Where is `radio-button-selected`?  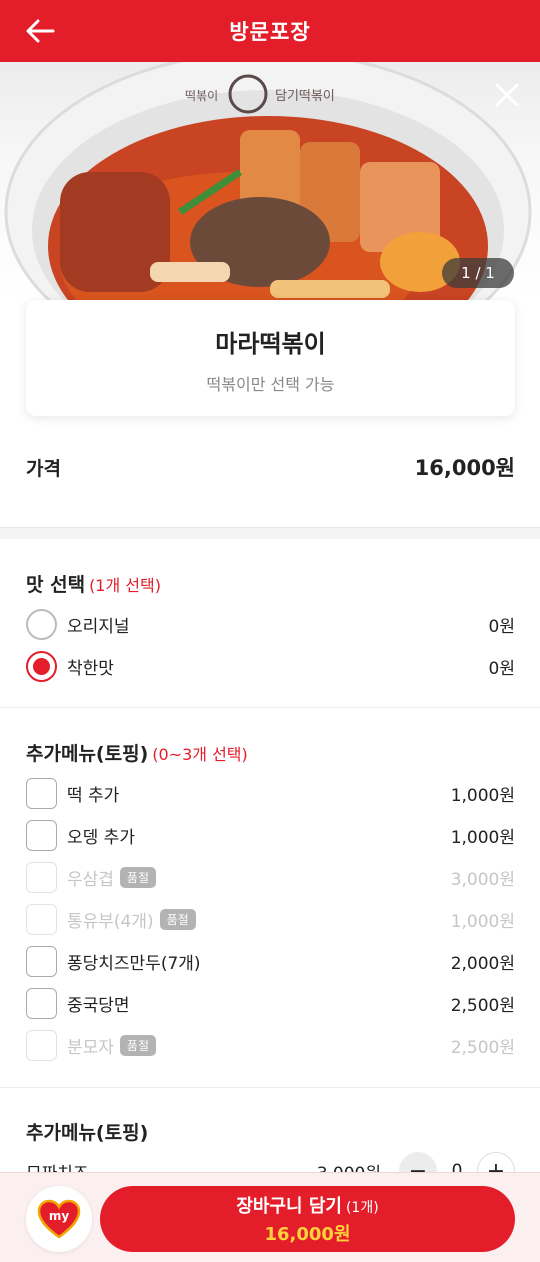
radio-button-selected is located at coordinates (41, 666).